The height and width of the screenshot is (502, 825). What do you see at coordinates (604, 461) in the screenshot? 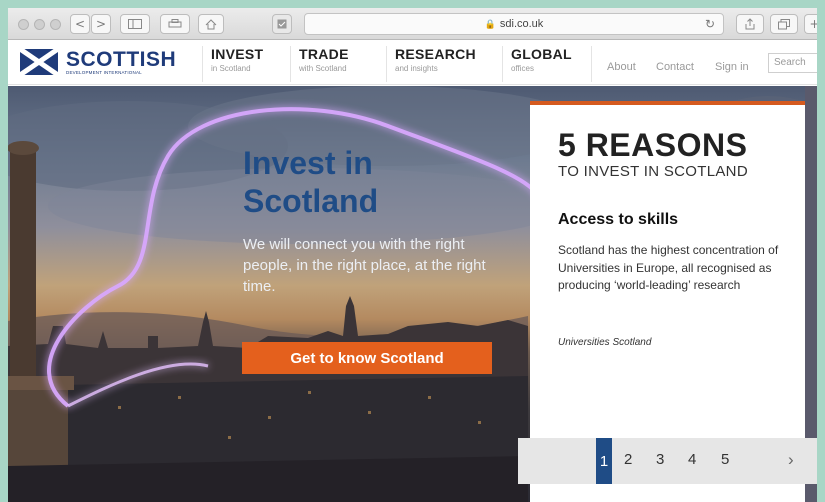
I see `page-1-button: 1` at bounding box center [604, 461].